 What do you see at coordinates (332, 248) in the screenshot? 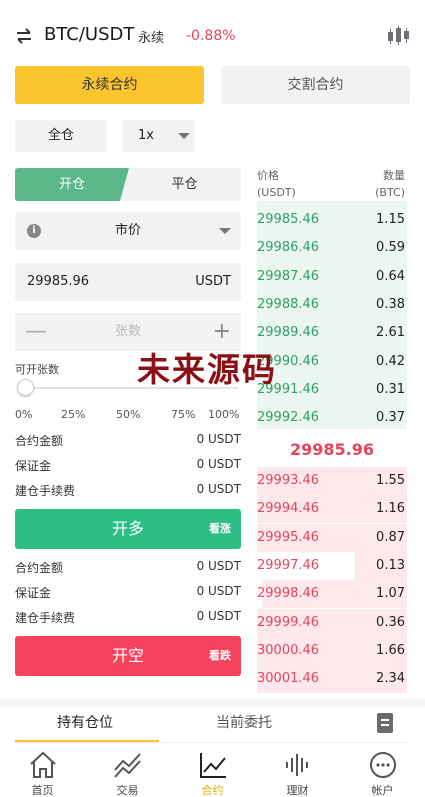
I see `bid-row: 29986.46 0.59` at bounding box center [332, 248].